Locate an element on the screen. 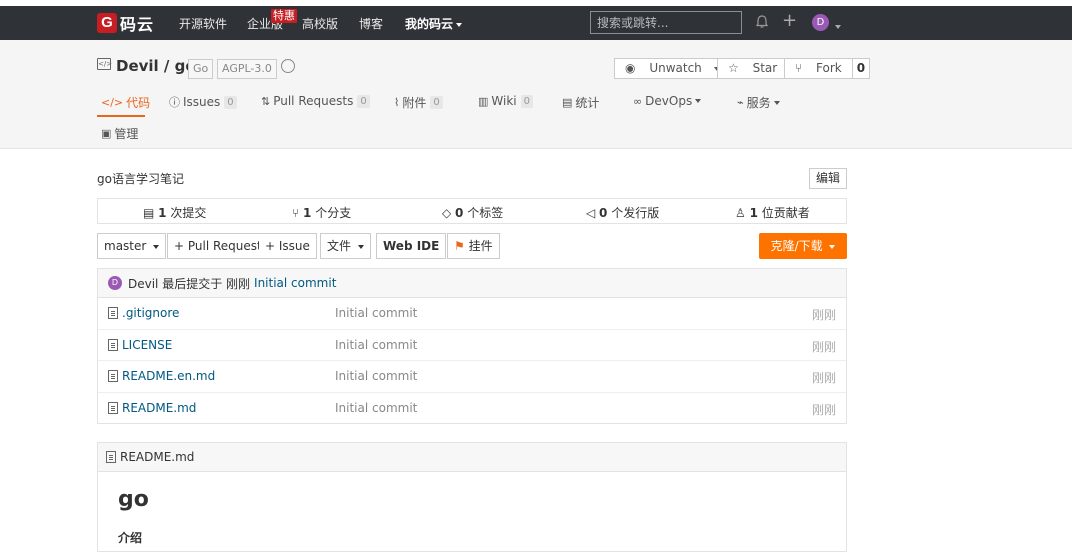 The height and width of the screenshot is (552, 1072). branch-select: master is located at coordinates (132, 246).